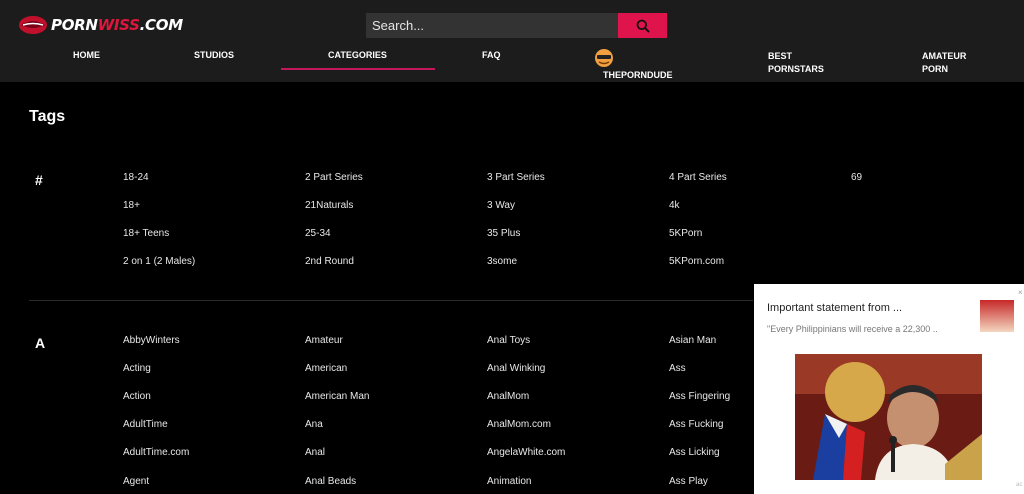 Image resolution: width=1024 pixels, height=494 pixels. I want to click on tag-link: Action, so click(137, 396).